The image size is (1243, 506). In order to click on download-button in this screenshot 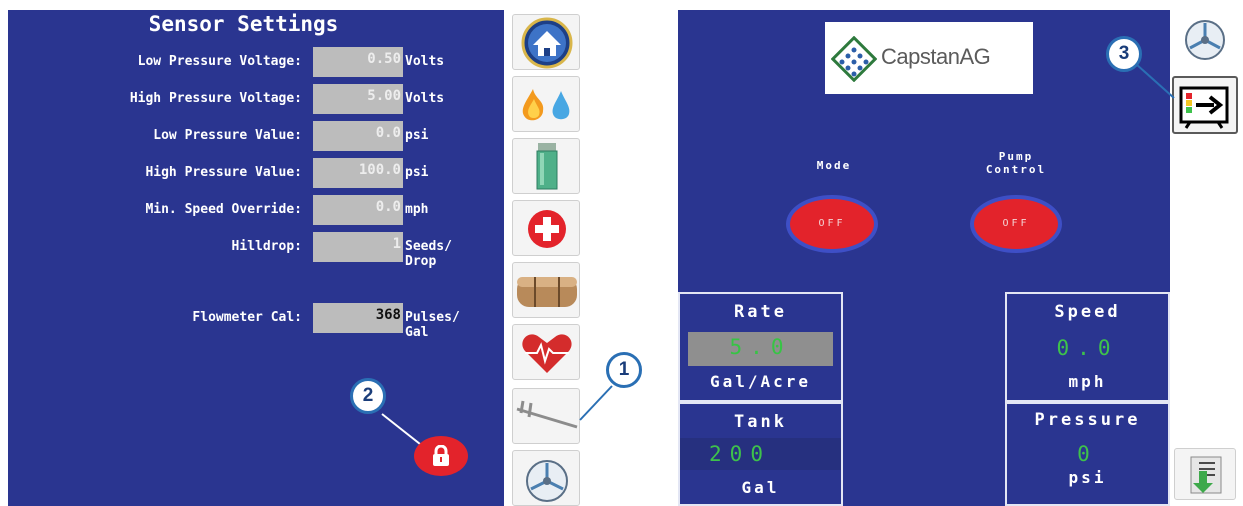, I will do `click(1205, 474)`.